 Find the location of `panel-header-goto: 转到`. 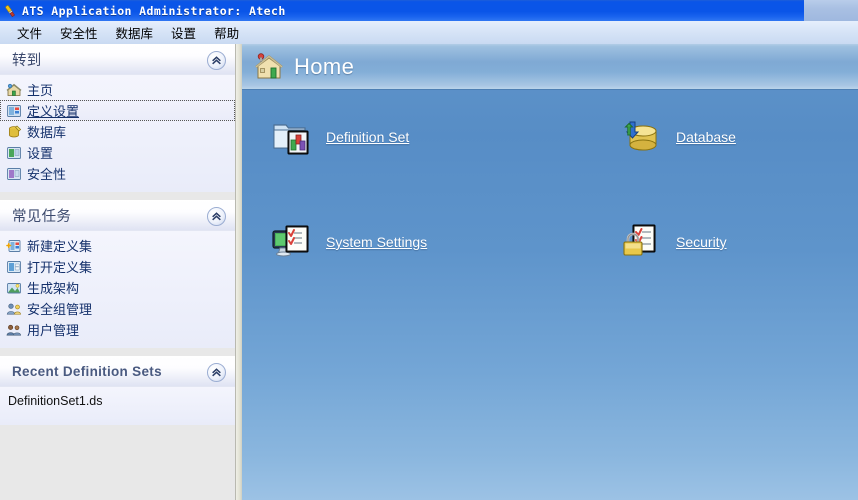

panel-header-goto: 转到 is located at coordinates (117, 59).